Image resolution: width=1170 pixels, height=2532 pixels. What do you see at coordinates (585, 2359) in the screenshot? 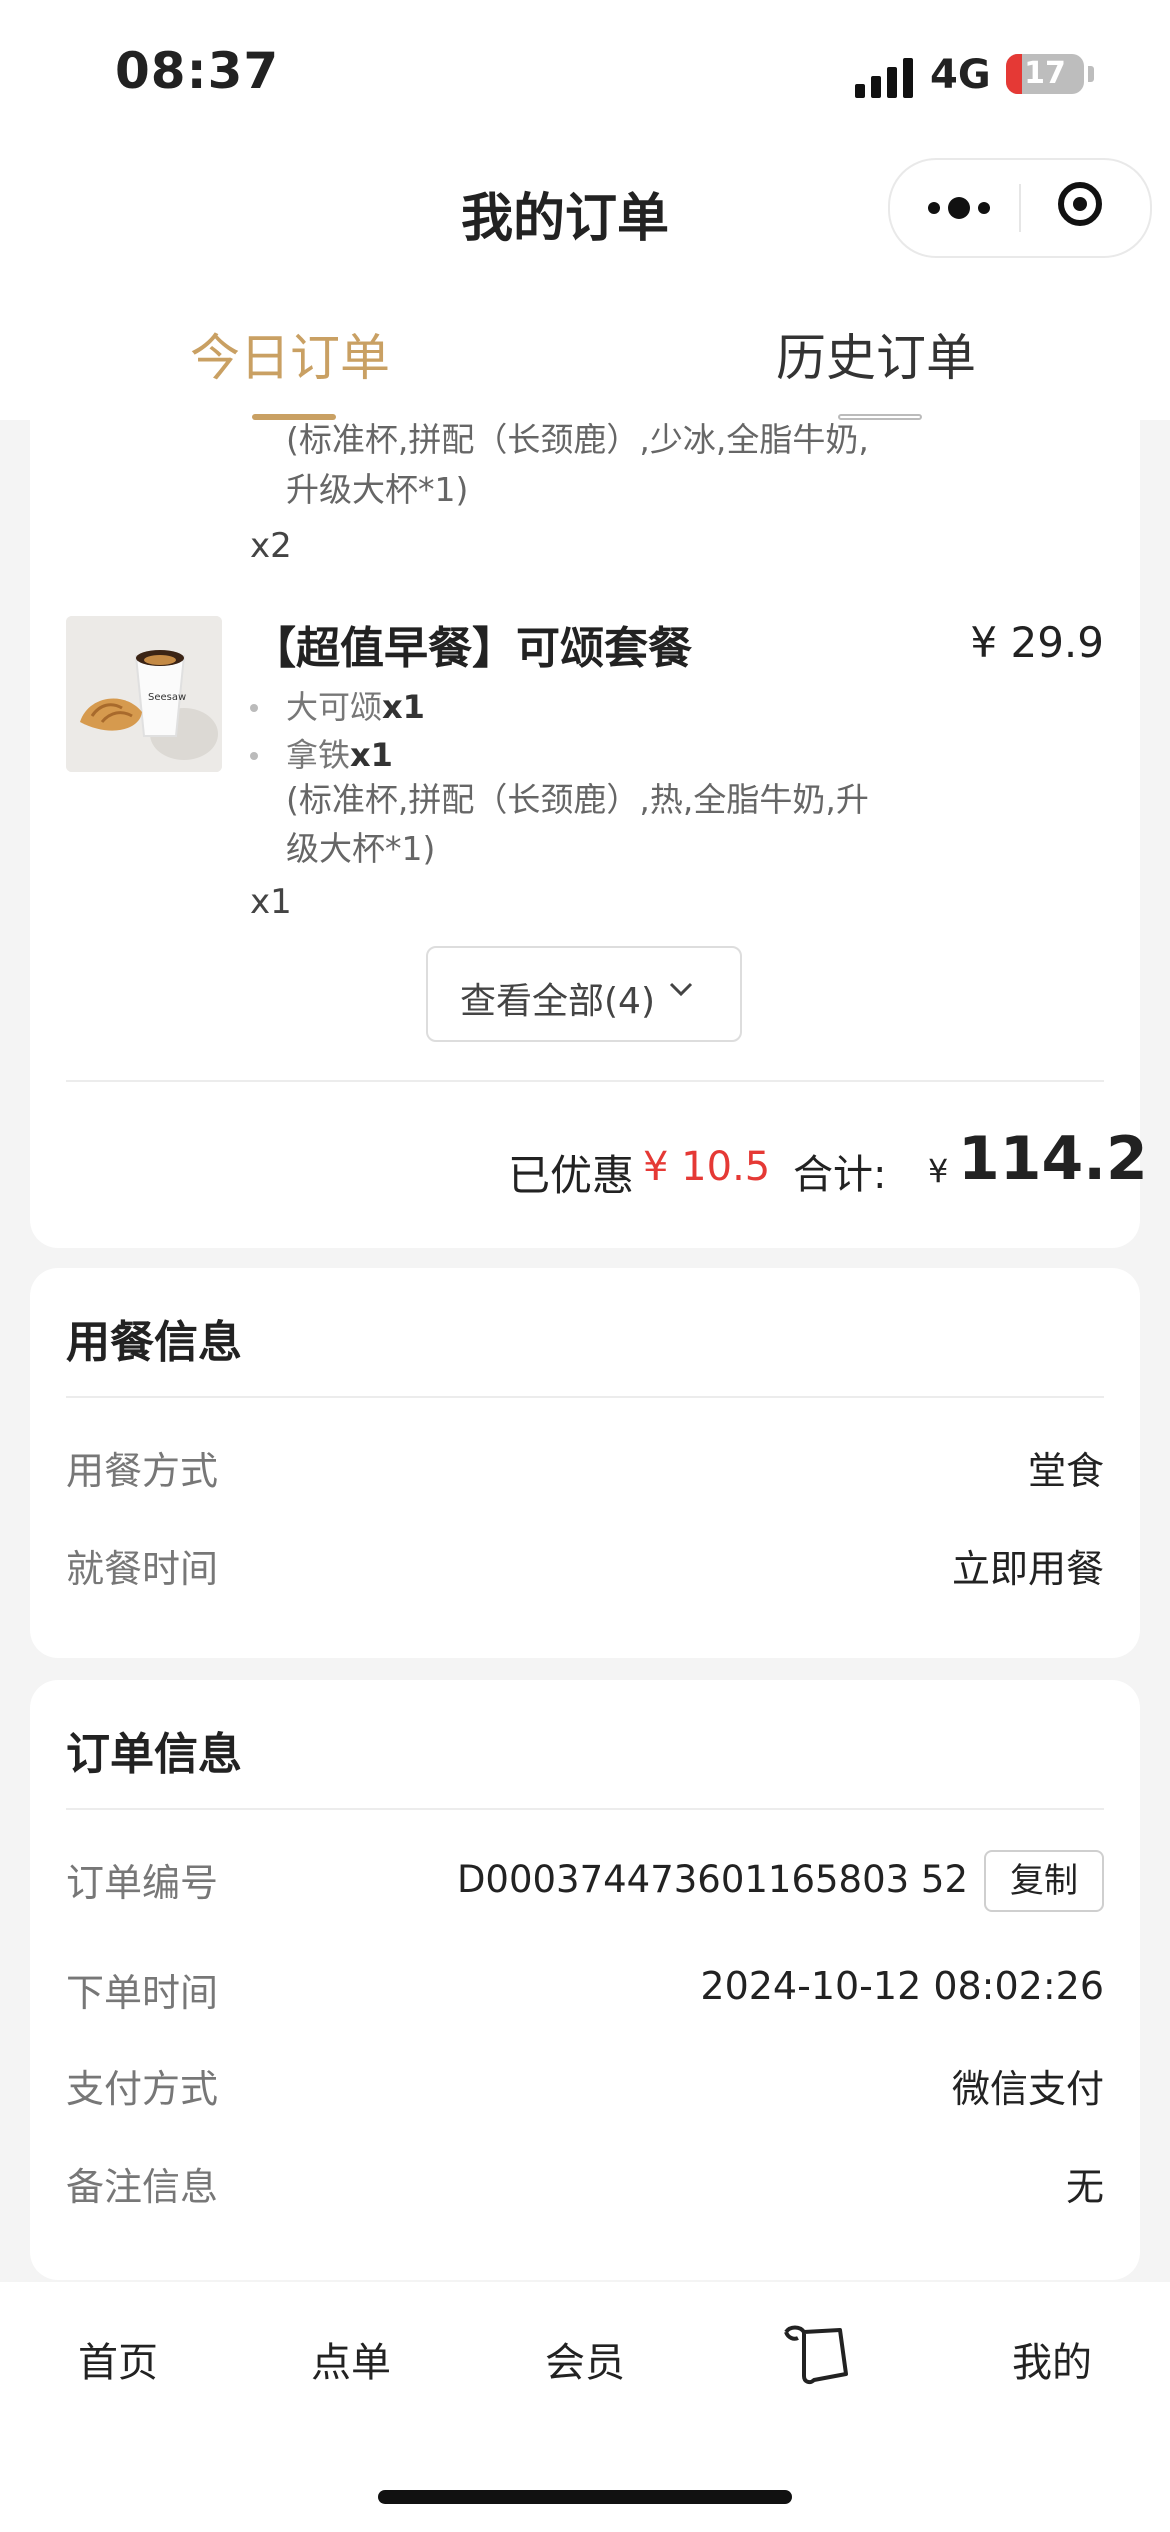
I see `nav-member: 会员` at bounding box center [585, 2359].